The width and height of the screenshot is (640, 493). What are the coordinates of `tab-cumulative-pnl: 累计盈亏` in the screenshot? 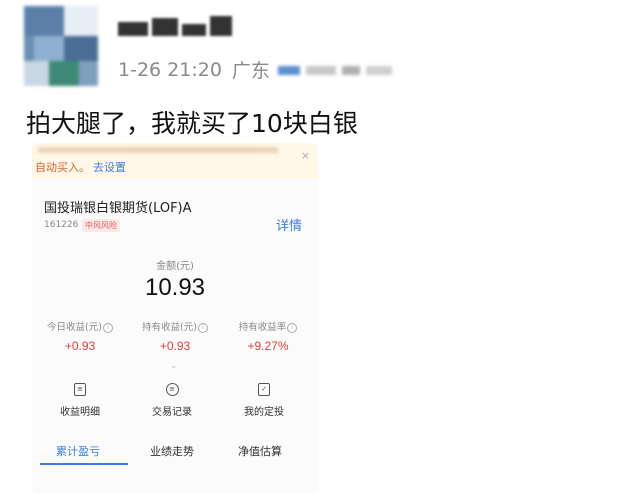 It's located at (78, 451).